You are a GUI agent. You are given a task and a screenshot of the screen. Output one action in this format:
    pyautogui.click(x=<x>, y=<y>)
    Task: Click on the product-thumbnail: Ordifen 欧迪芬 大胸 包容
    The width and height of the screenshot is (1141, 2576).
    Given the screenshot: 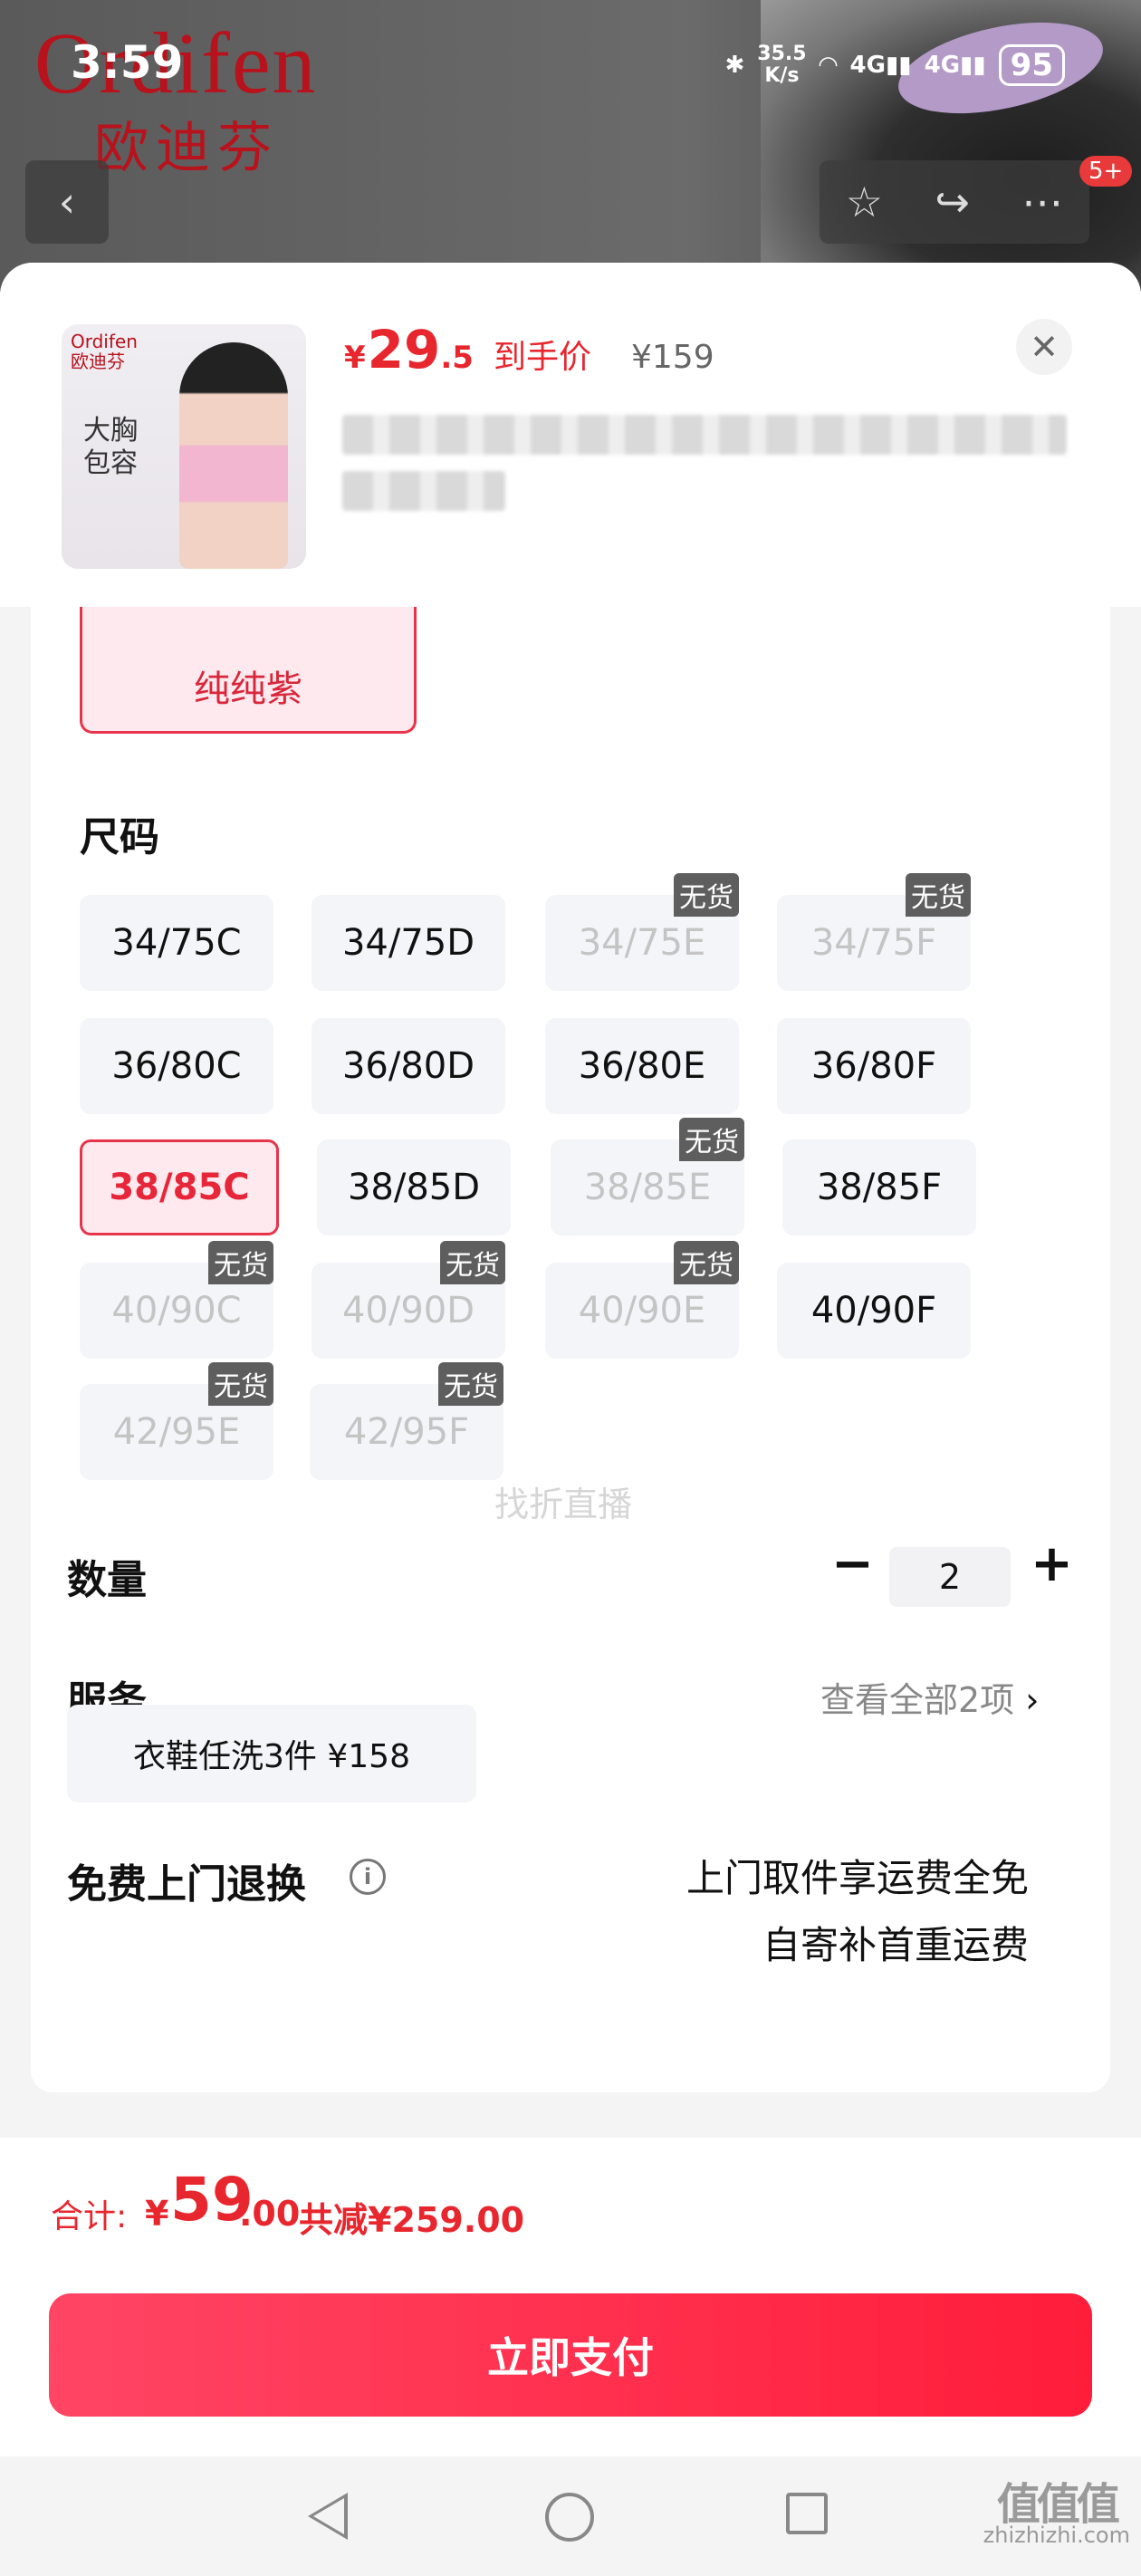 What is the action you would take?
    pyautogui.click(x=184, y=446)
    